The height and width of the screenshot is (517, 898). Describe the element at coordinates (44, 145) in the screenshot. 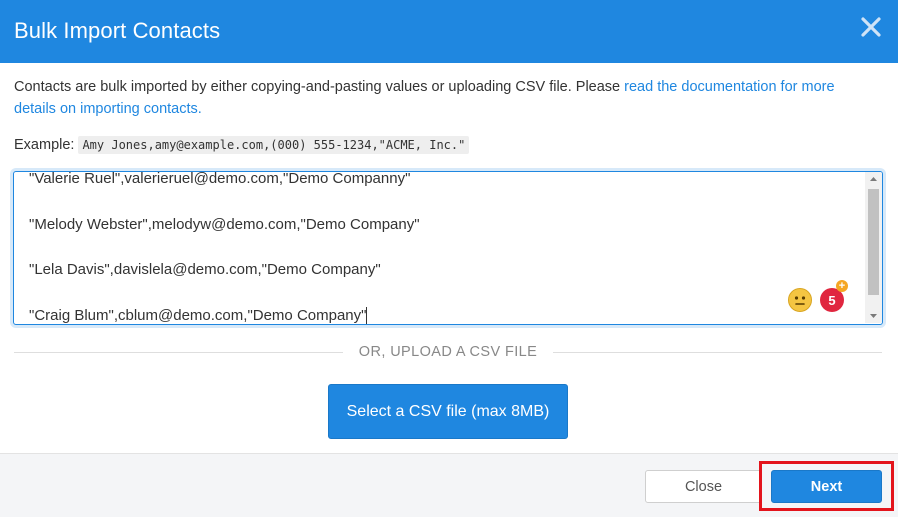

I see `example-label: Example:` at that location.